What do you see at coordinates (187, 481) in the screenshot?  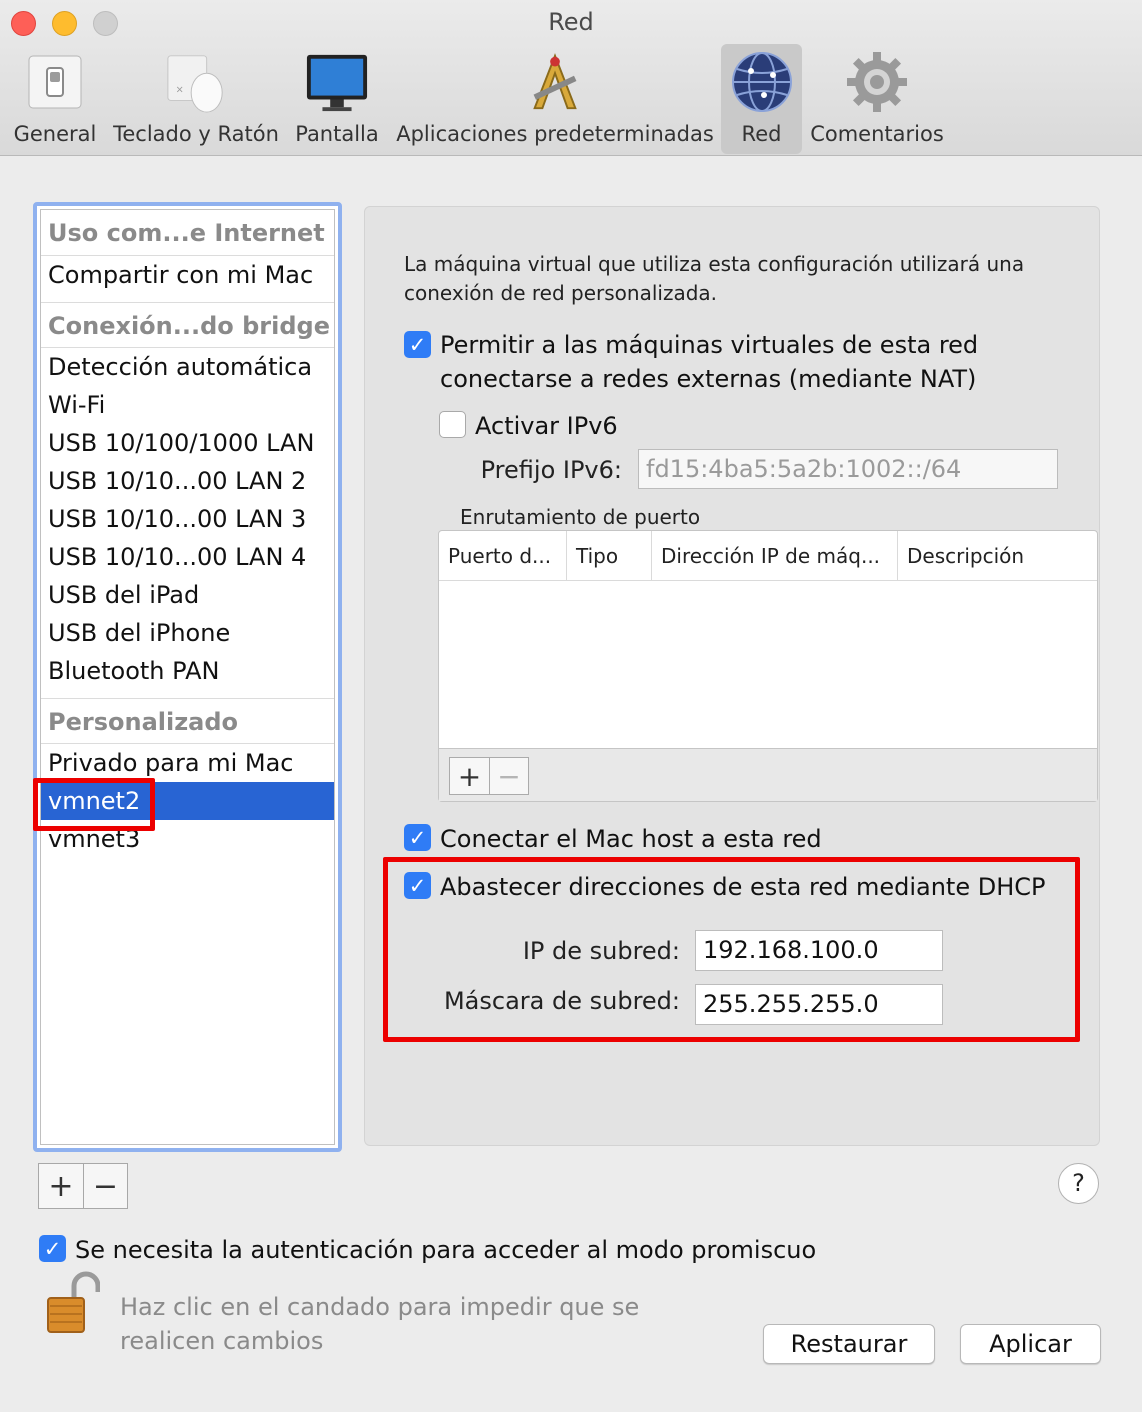 I see `list-item-usb-lan-2: USB 10/10...00 LAN 2` at bounding box center [187, 481].